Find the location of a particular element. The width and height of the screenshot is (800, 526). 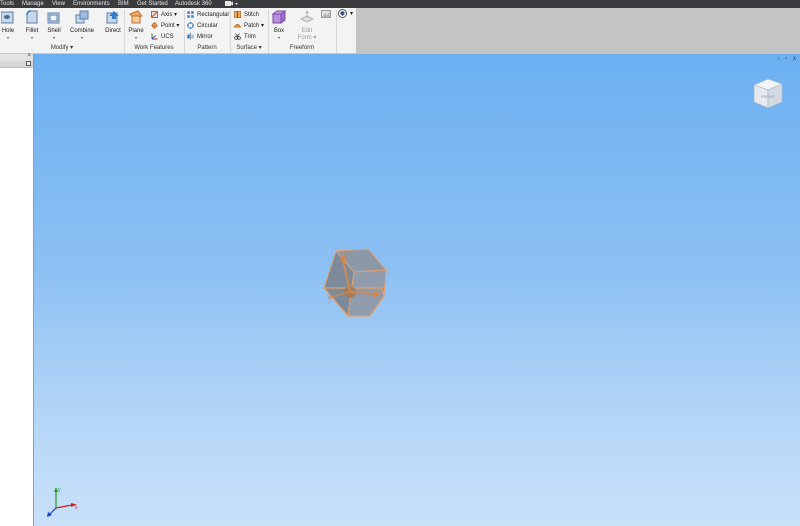

combine-dropdown-icon: ▾ is located at coordinates (81, 37).